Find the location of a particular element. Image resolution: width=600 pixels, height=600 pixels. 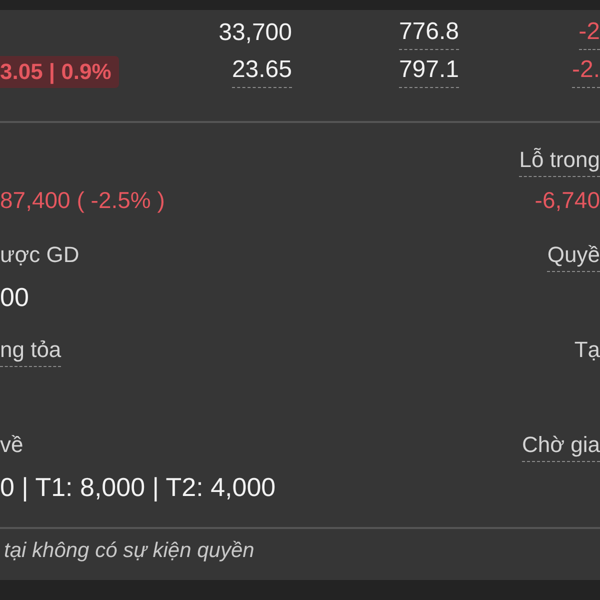

quote-value: 797.1 is located at coordinates (428, 72).